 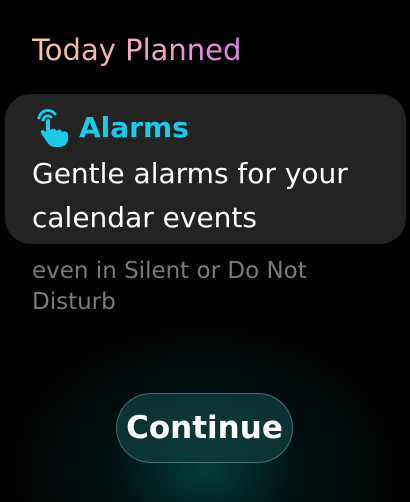 I want to click on card-body-text: Gentle alarms for your calendar events, so click(x=190, y=195).